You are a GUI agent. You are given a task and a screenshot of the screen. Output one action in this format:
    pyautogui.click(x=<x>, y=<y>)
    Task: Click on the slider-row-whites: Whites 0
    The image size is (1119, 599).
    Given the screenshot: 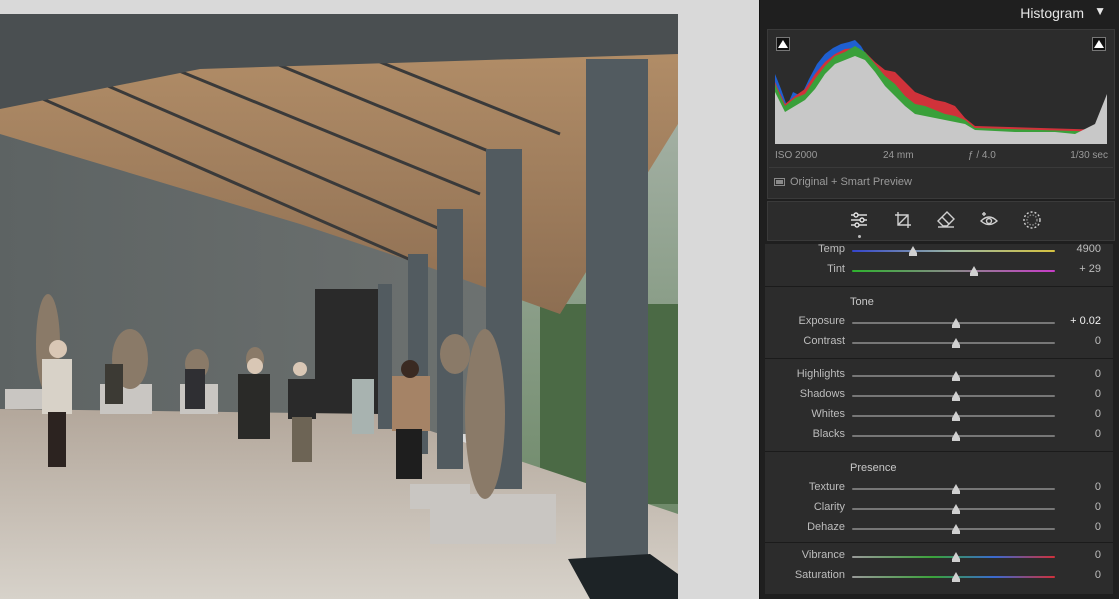 What is the action you would take?
    pyautogui.click(x=939, y=415)
    